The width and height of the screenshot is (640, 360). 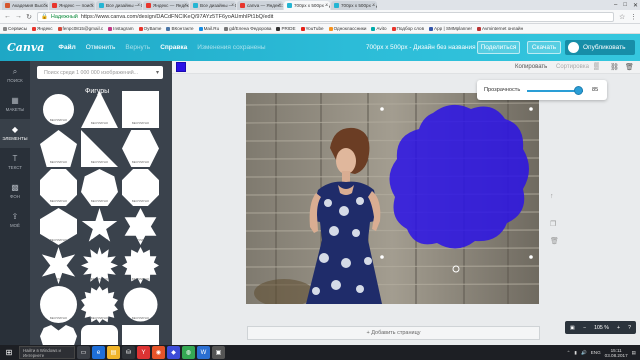 I want to click on chevron-up-icon: ⌃, so click(x=569, y=353).